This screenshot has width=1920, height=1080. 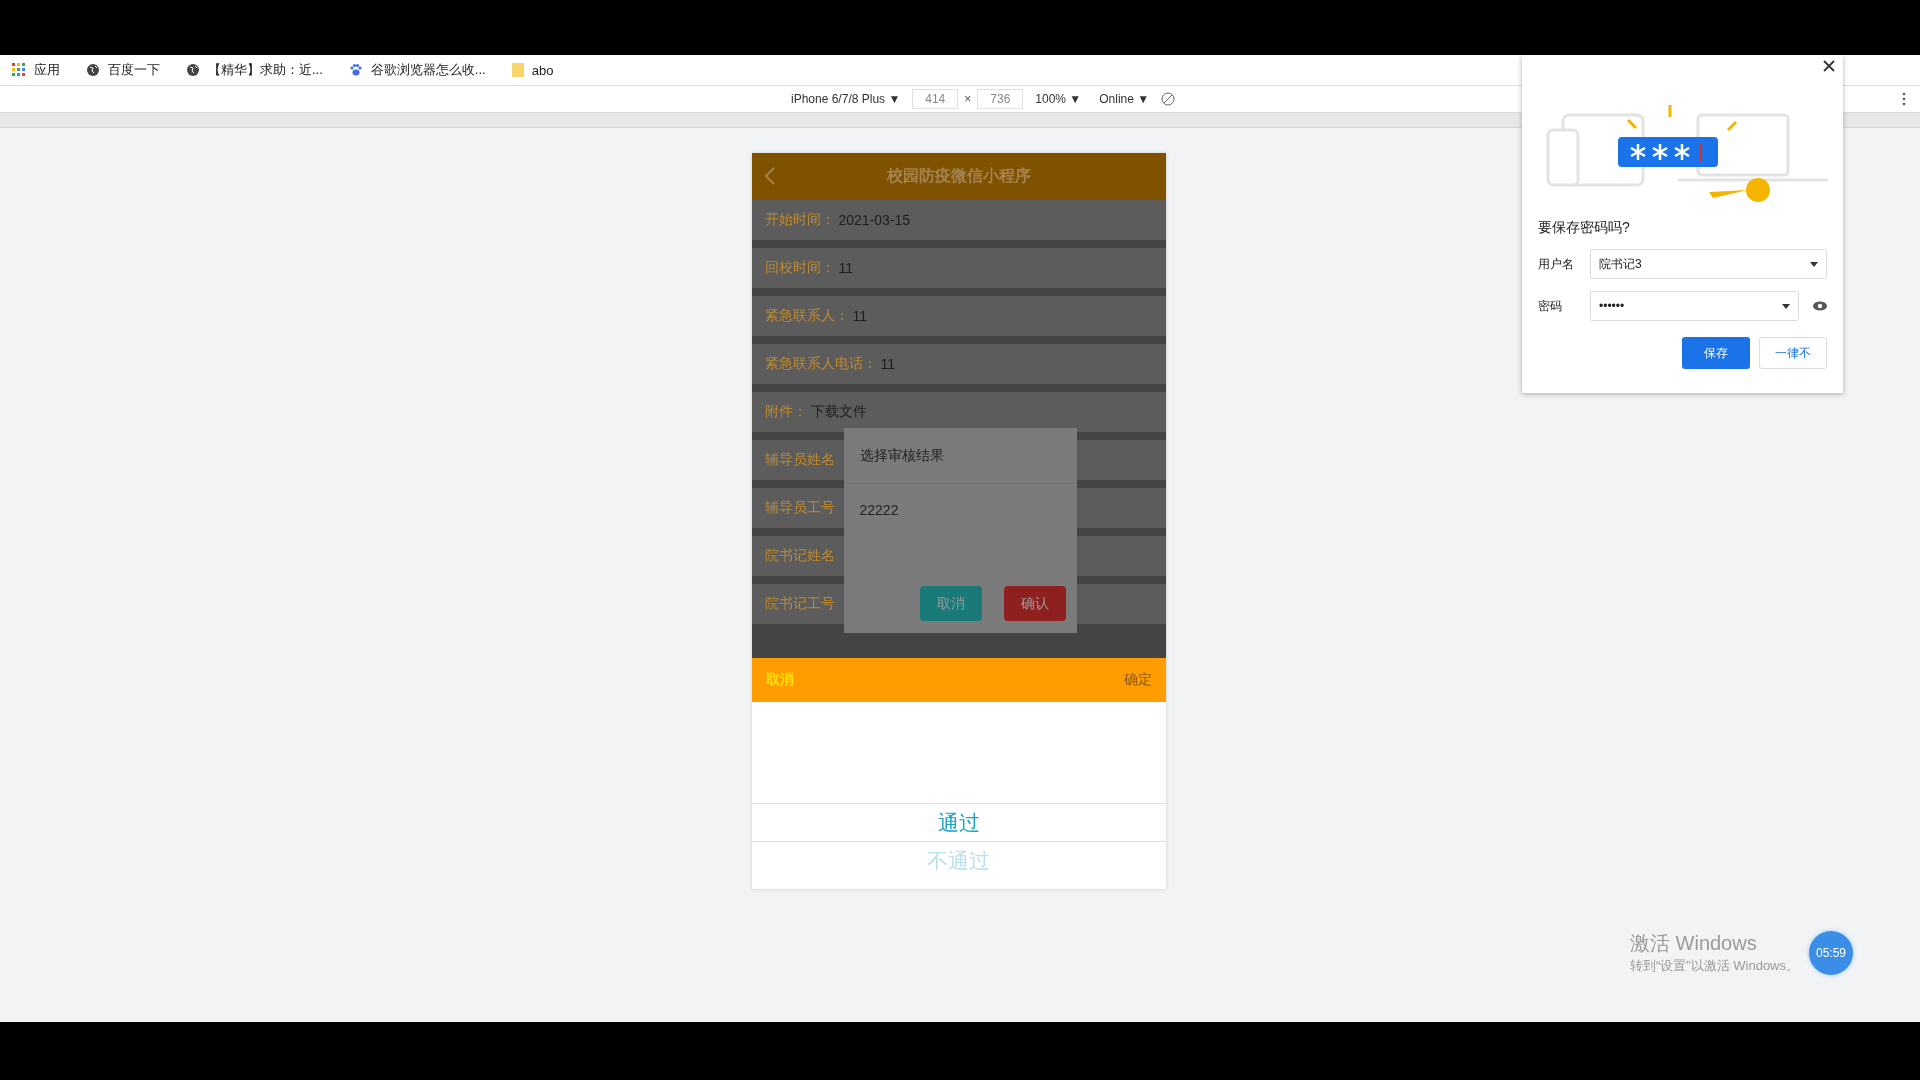 I want to click on username-field: 院书记3, so click(x=1708, y=264).